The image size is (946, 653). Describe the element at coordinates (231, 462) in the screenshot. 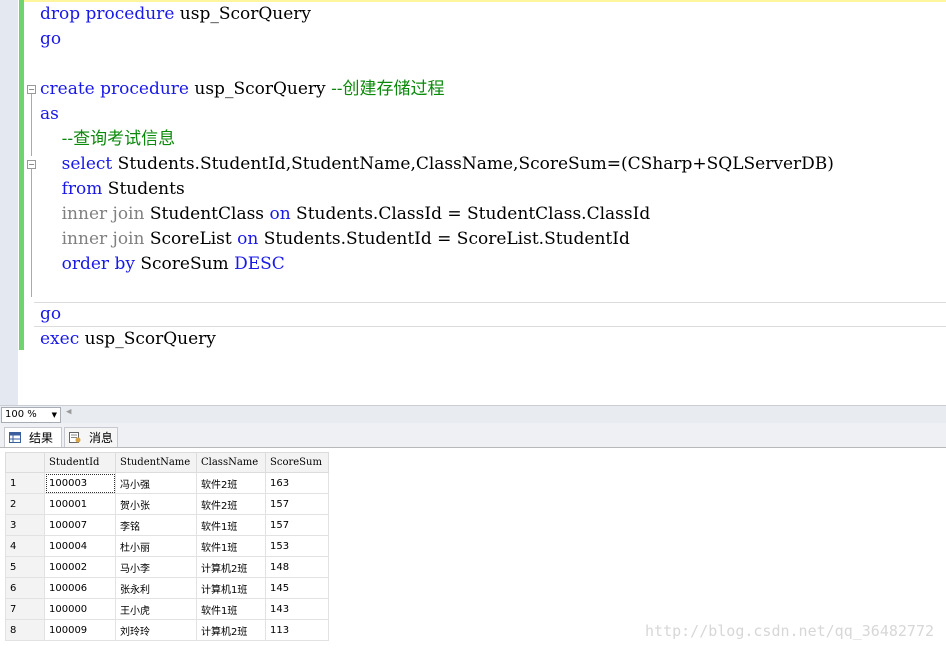

I see `column-header-classname: ClassName` at that location.